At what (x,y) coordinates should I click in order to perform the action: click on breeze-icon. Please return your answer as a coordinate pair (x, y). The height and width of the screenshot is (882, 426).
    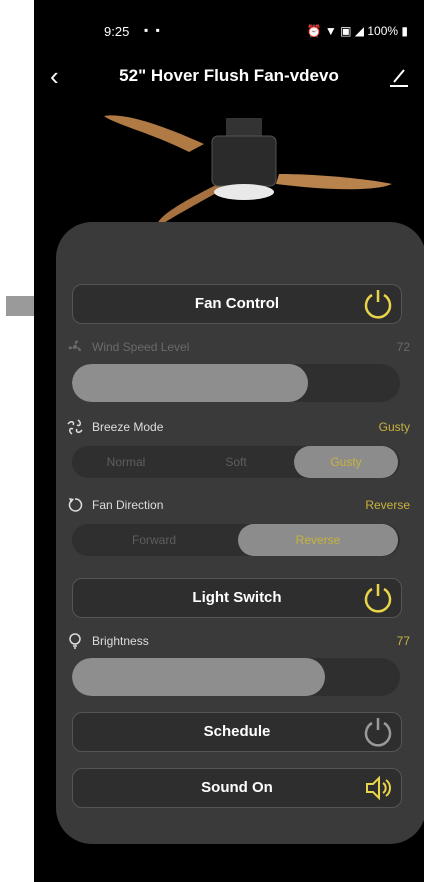
    Looking at the image, I should click on (75, 427).